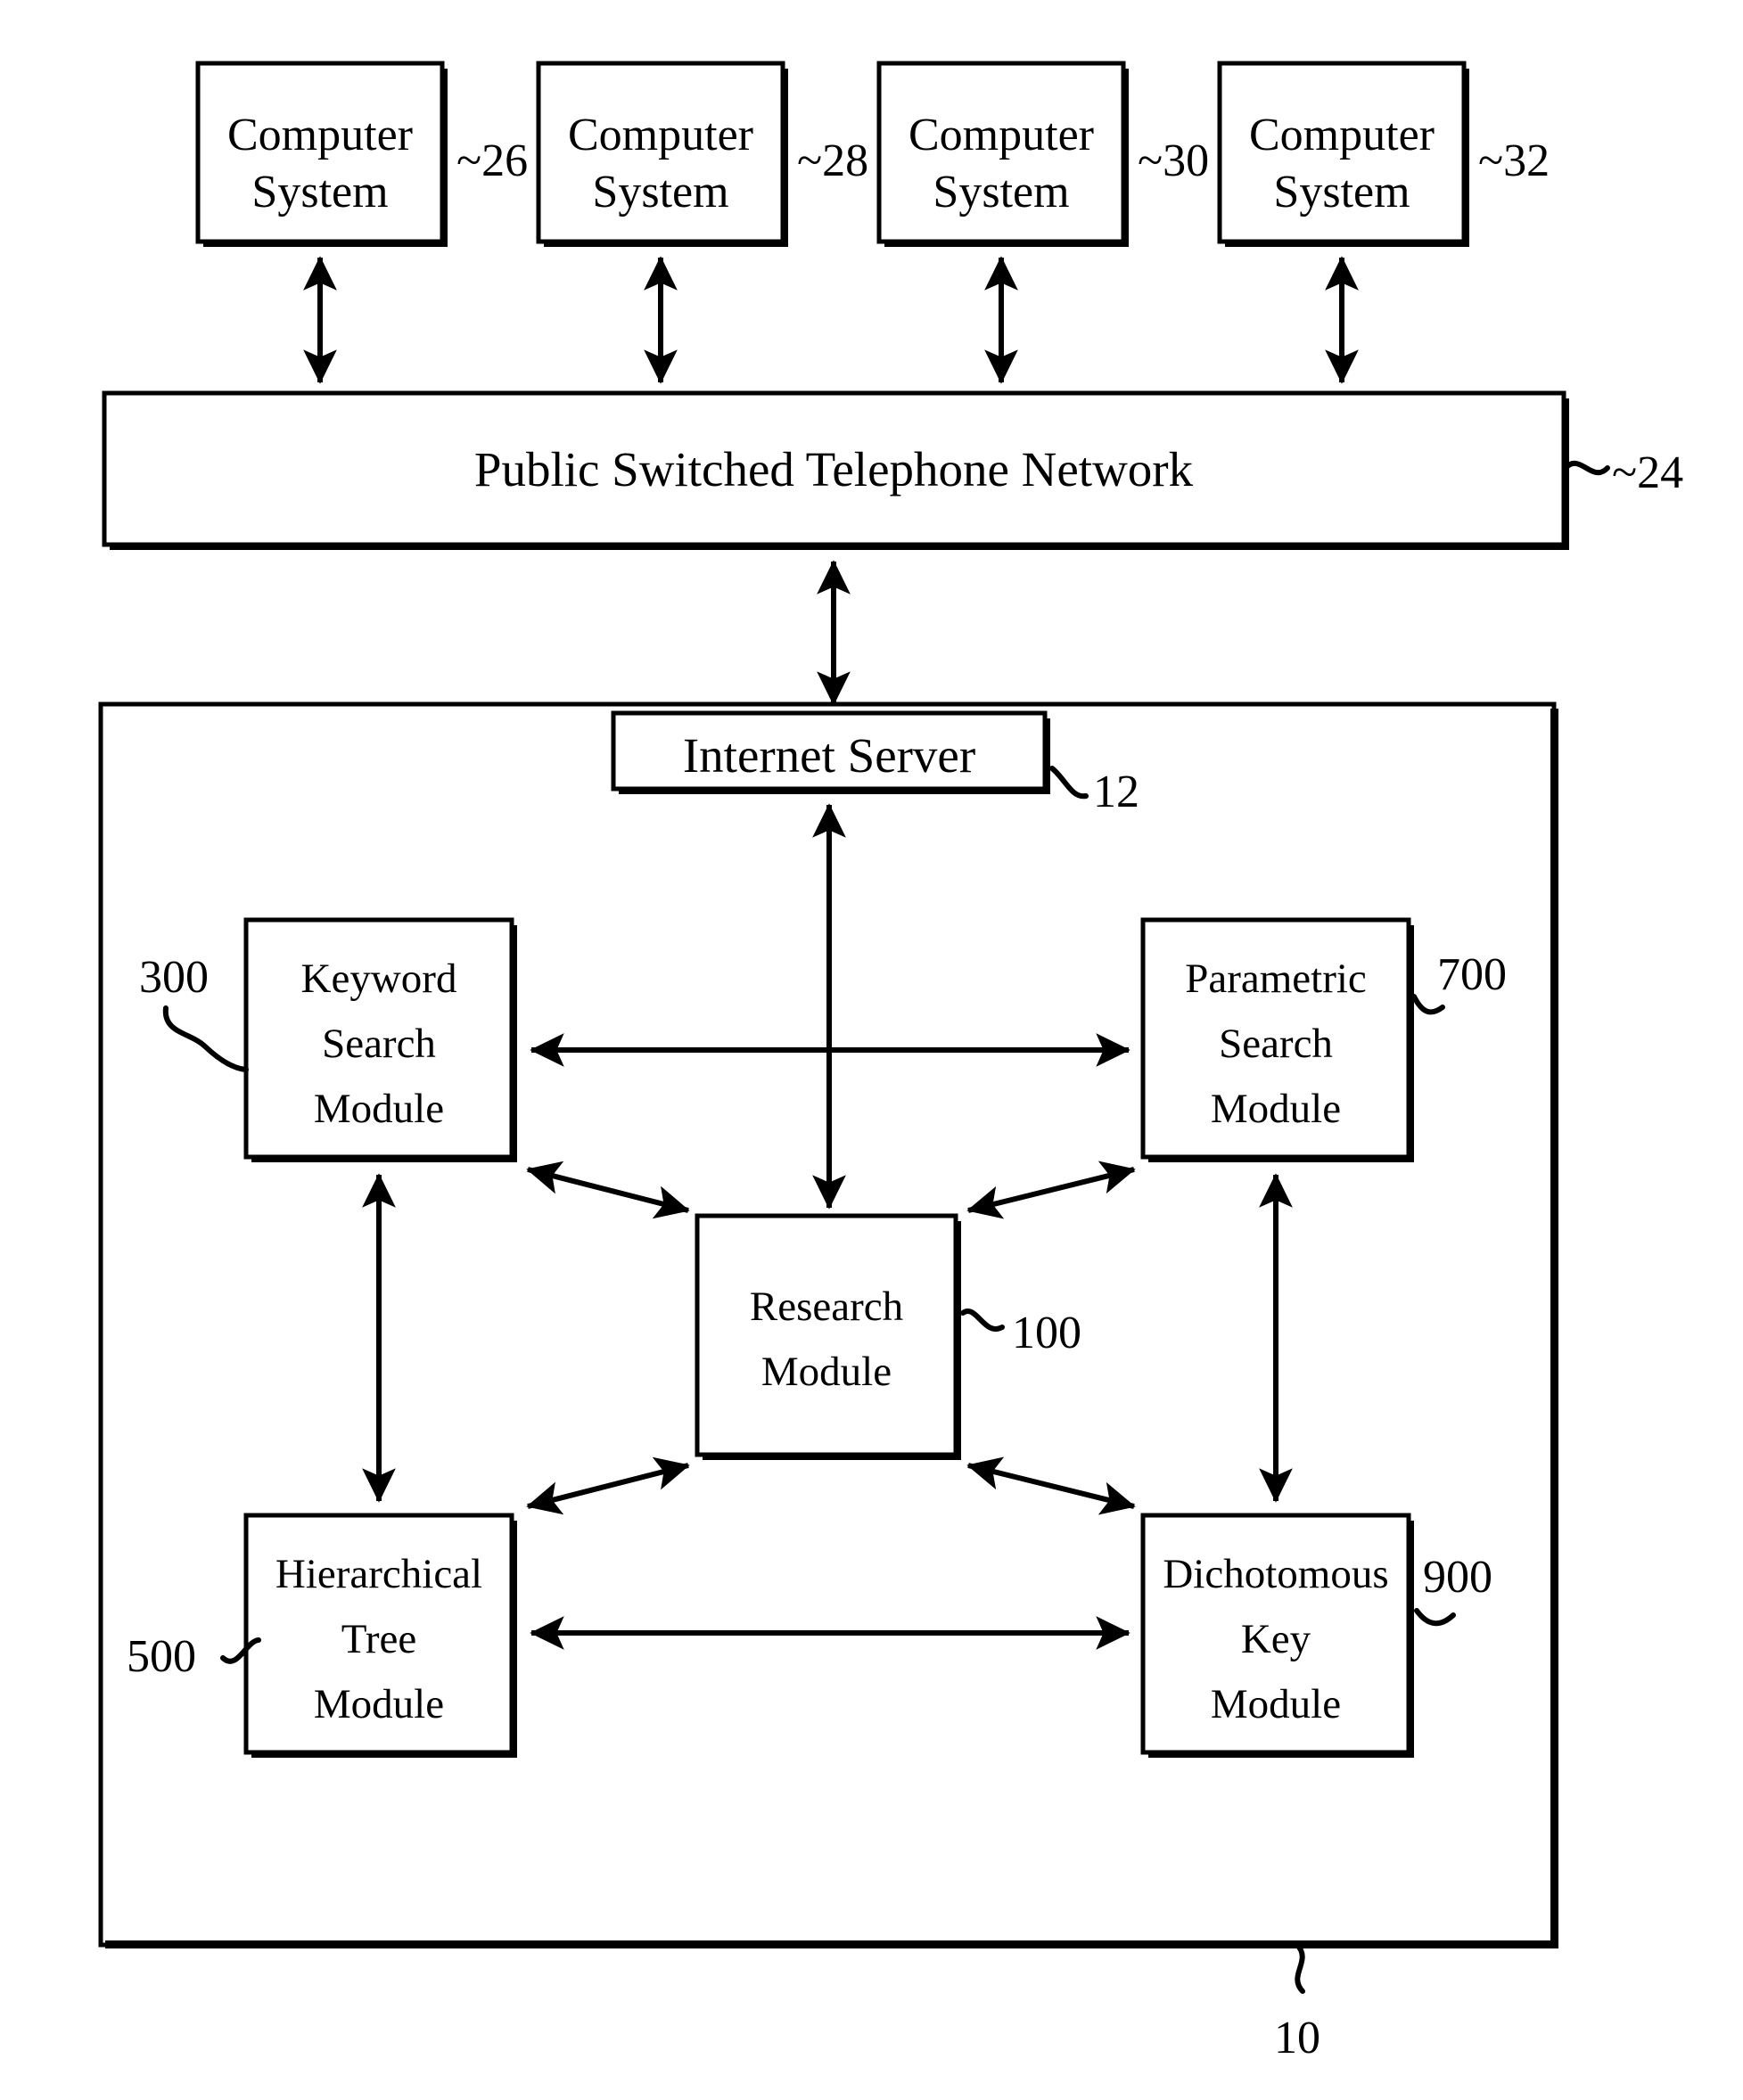 The height and width of the screenshot is (2100, 1743). Describe the element at coordinates (378, 1639) in the screenshot. I see `hierarchical-module-line2: Tree` at that location.